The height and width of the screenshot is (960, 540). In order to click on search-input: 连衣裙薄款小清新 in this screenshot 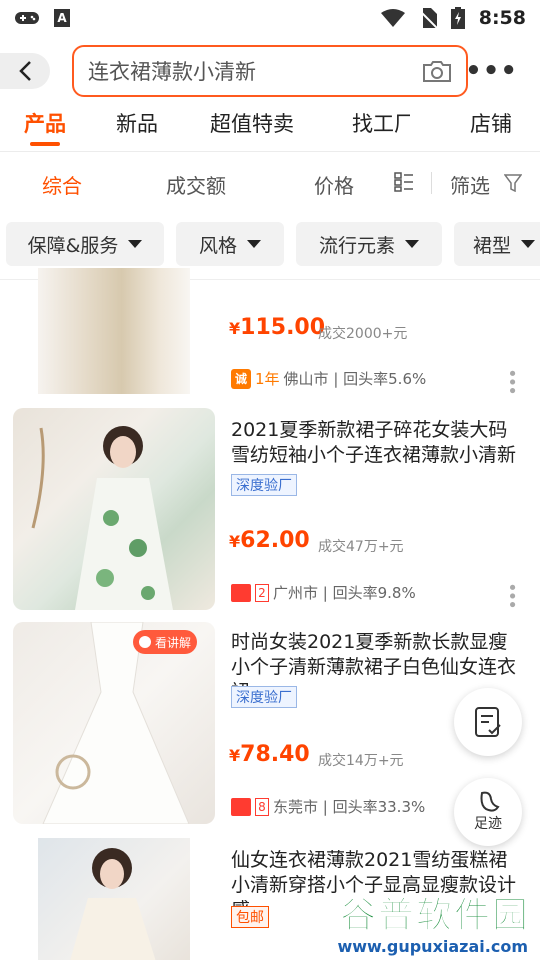, I will do `click(270, 71)`.